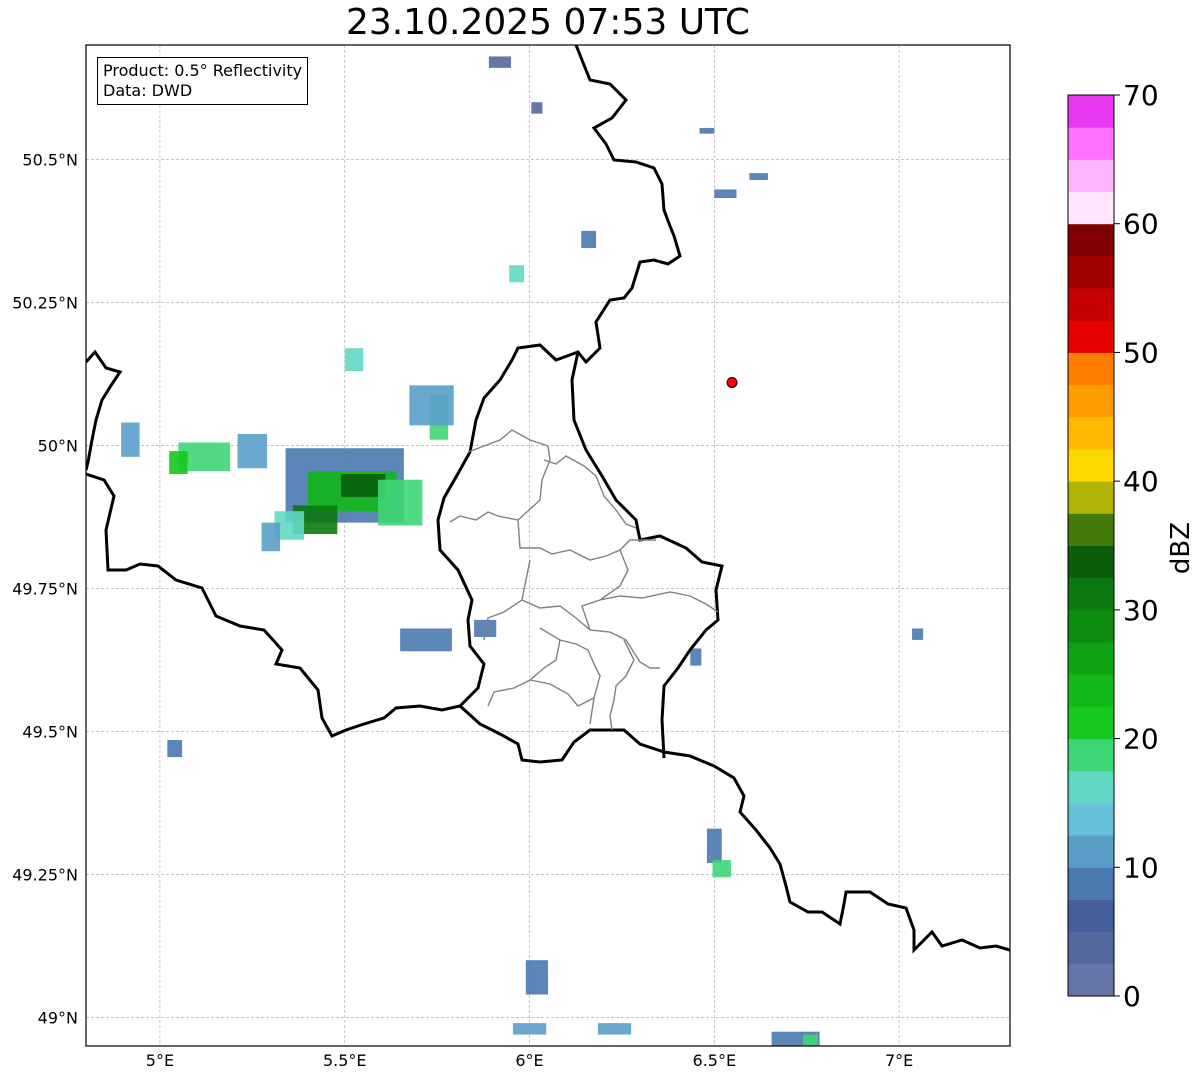 The height and width of the screenshot is (1081, 1202). What do you see at coordinates (1141, 95) in the screenshot?
I see `colorbar-tick-label: 70` at bounding box center [1141, 95].